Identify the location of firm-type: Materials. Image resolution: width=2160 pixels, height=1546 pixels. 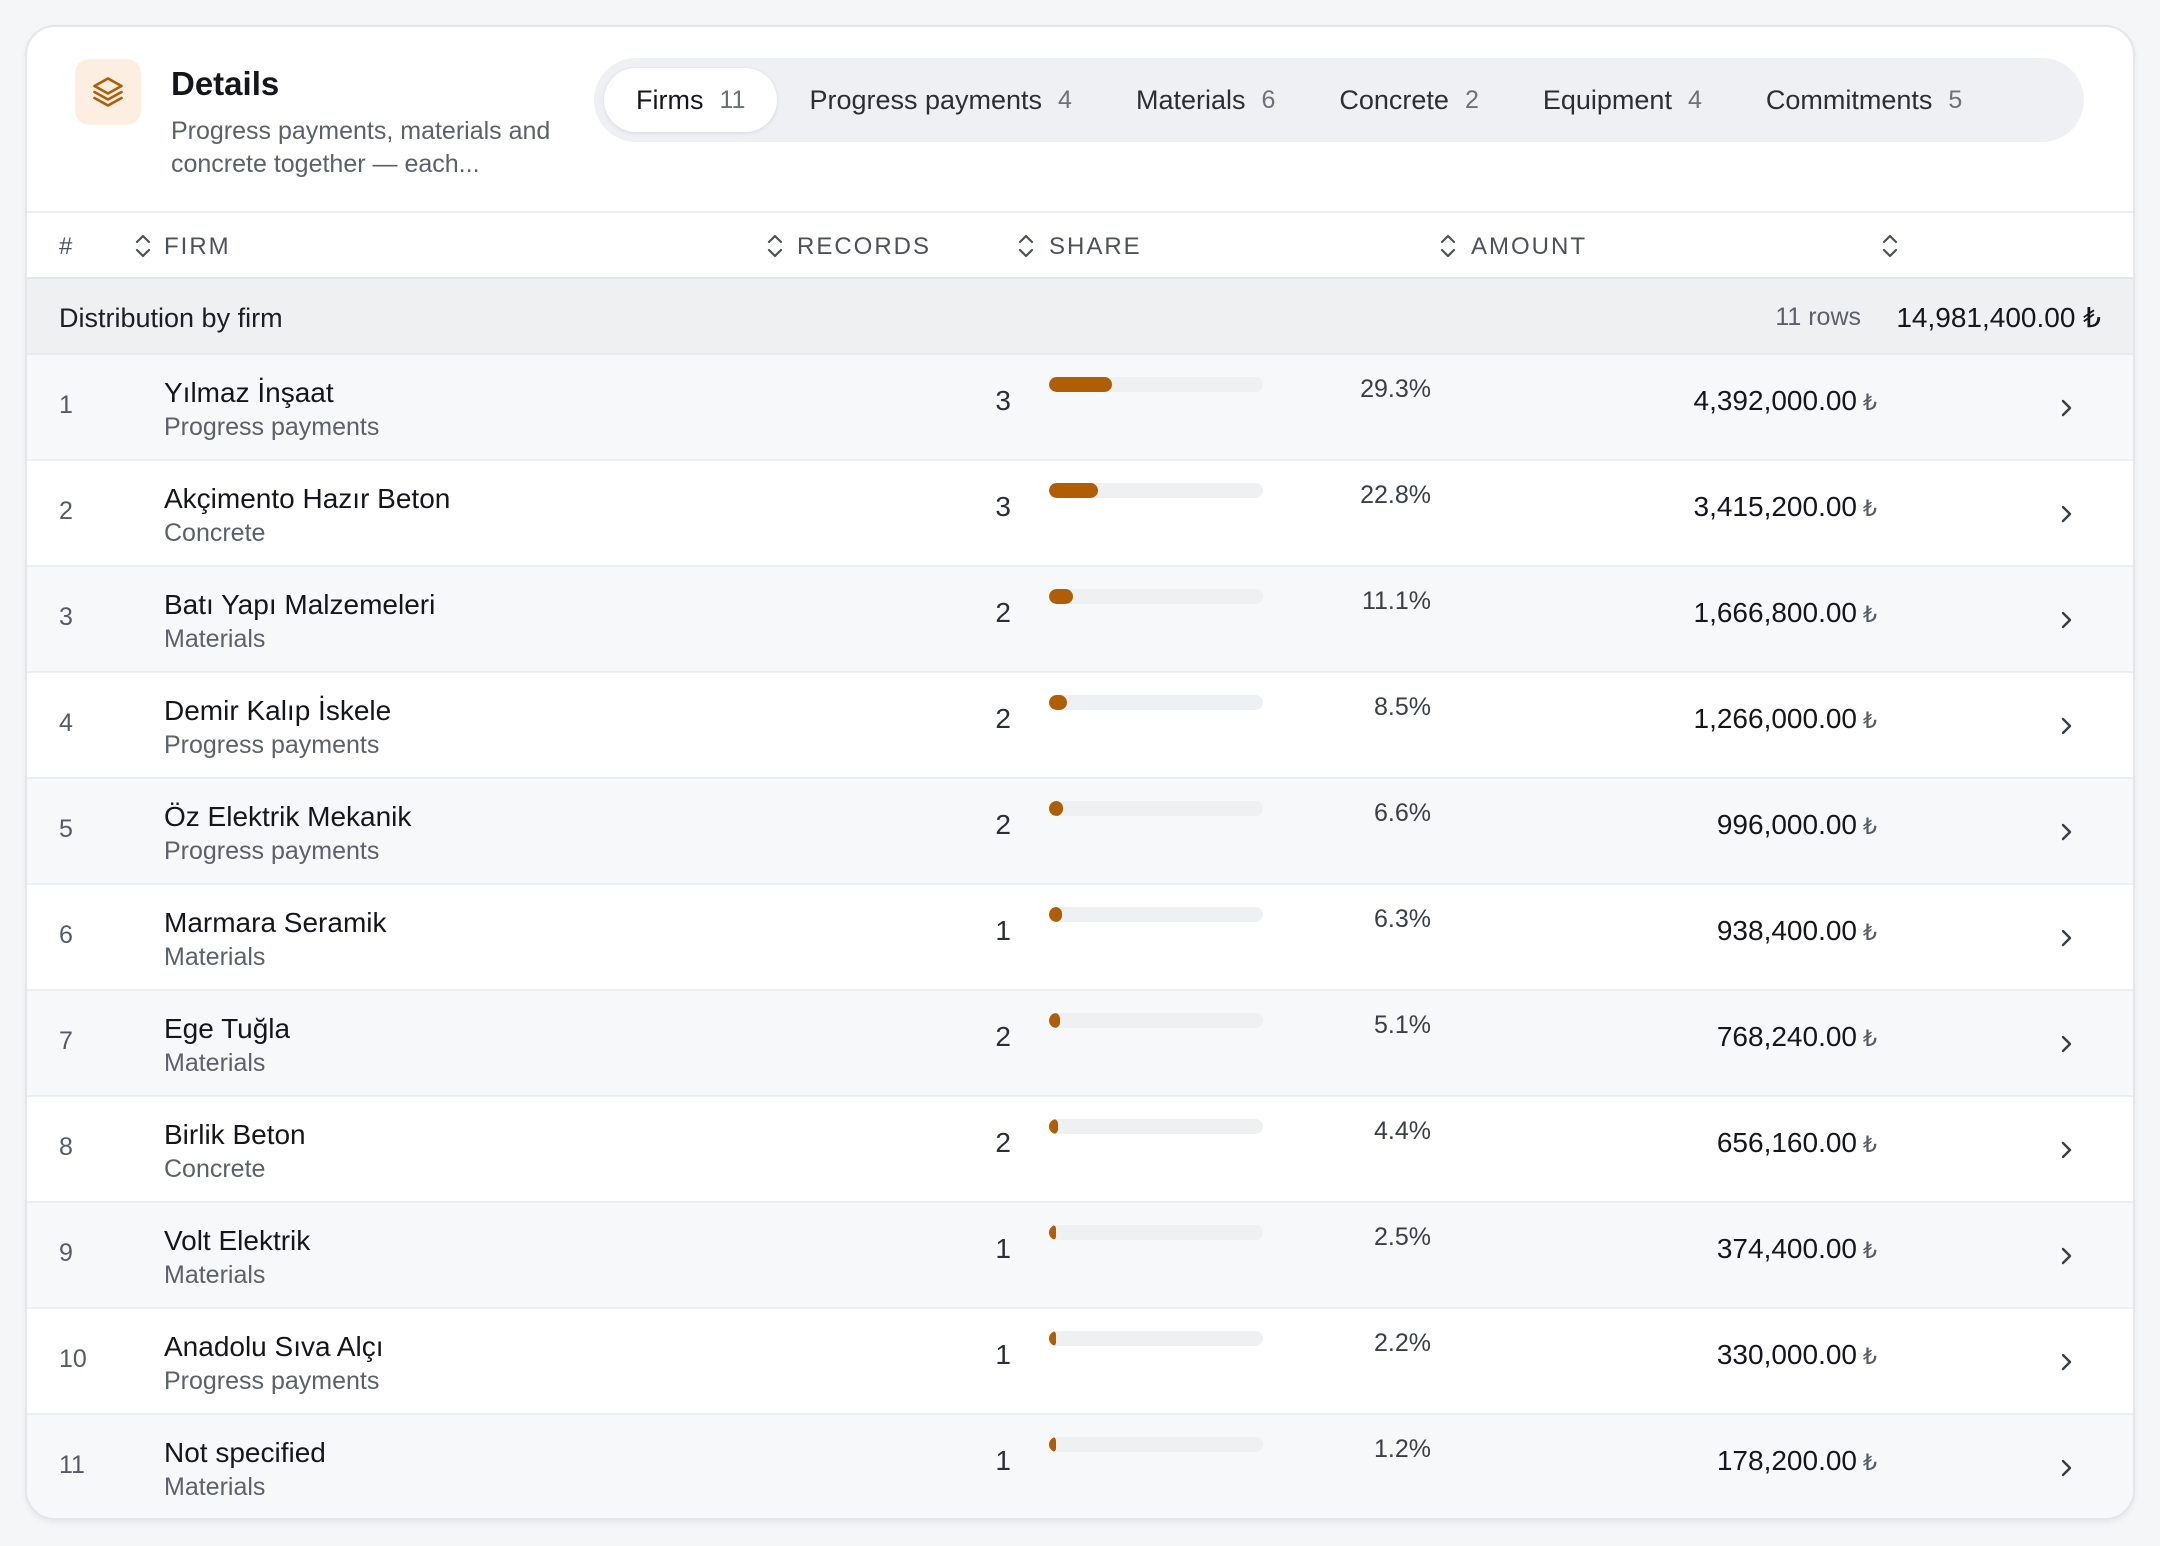
(215, 639).